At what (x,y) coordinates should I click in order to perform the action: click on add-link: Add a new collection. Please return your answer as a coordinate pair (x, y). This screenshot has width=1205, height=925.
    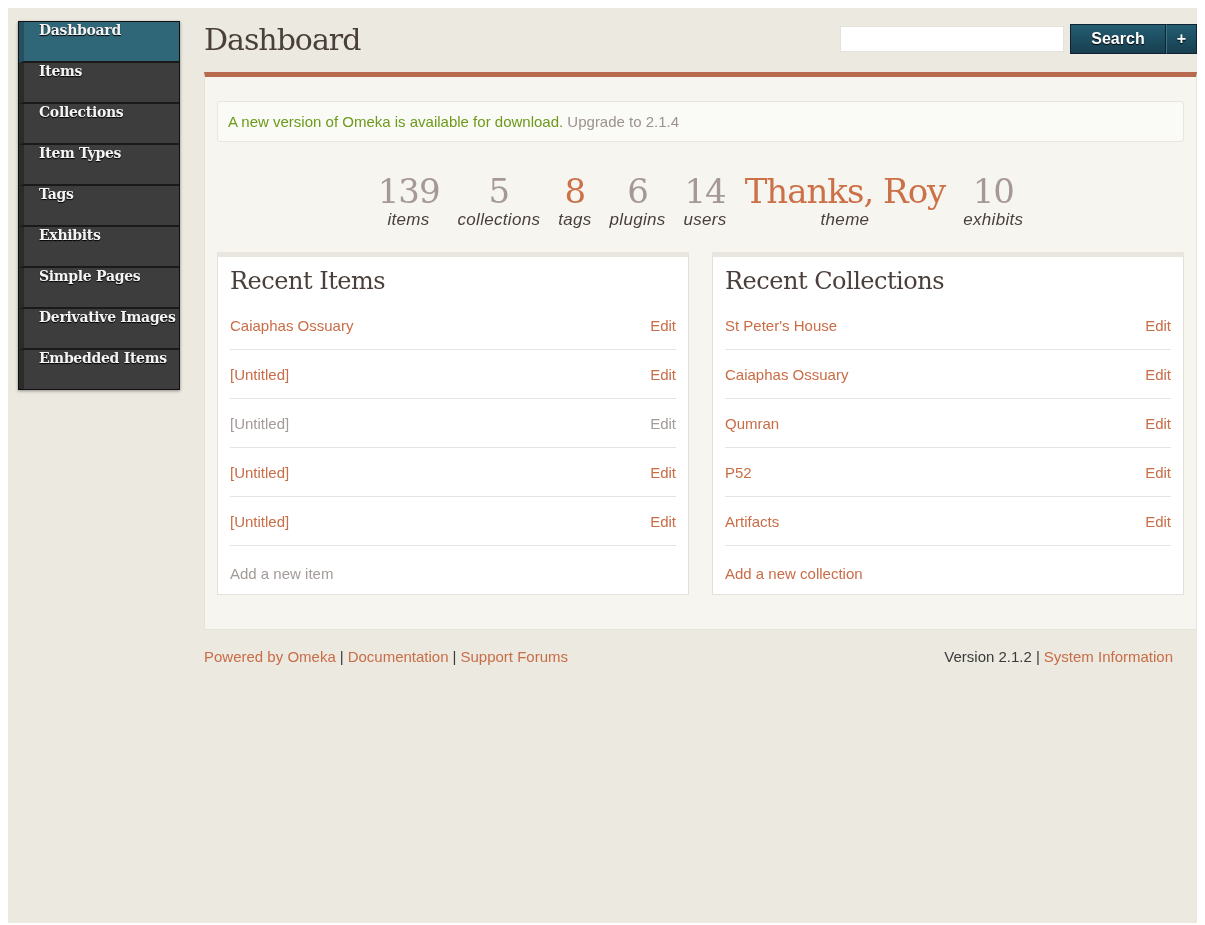
    Looking at the image, I should click on (794, 573).